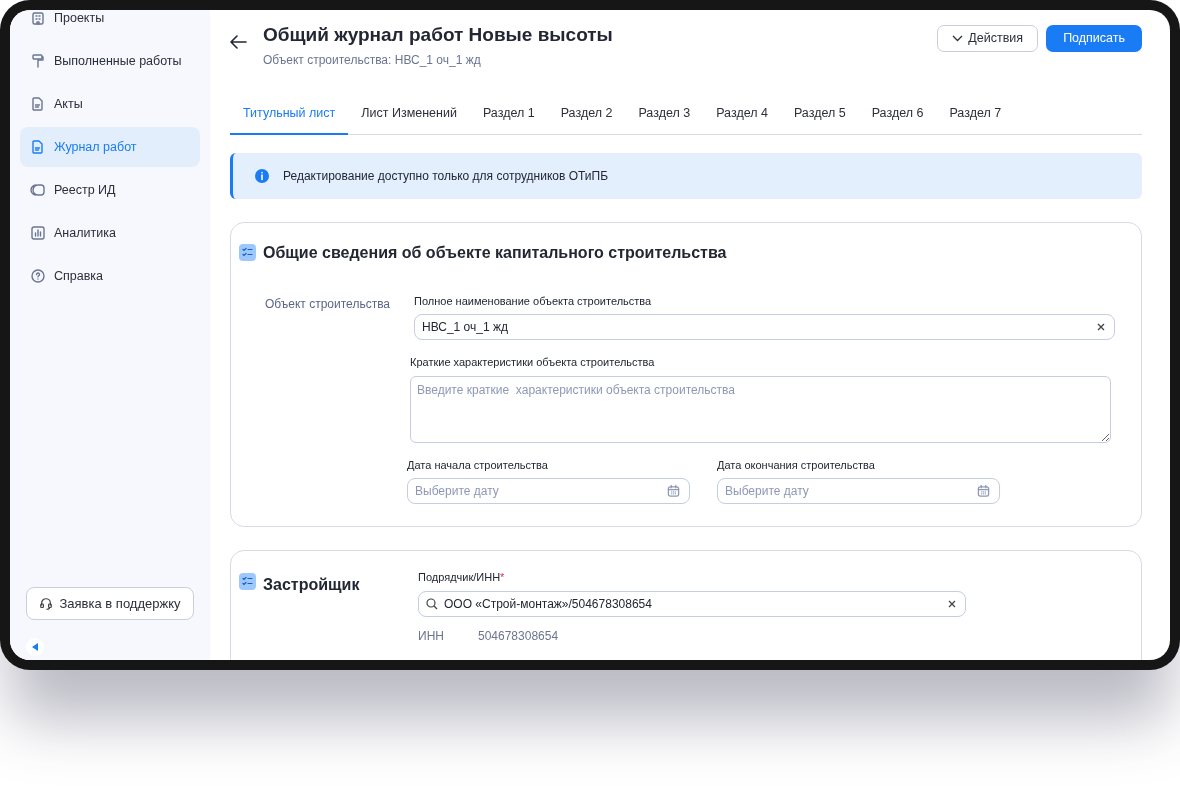 The image size is (1180, 810). I want to click on chart-icon, so click(38, 233).